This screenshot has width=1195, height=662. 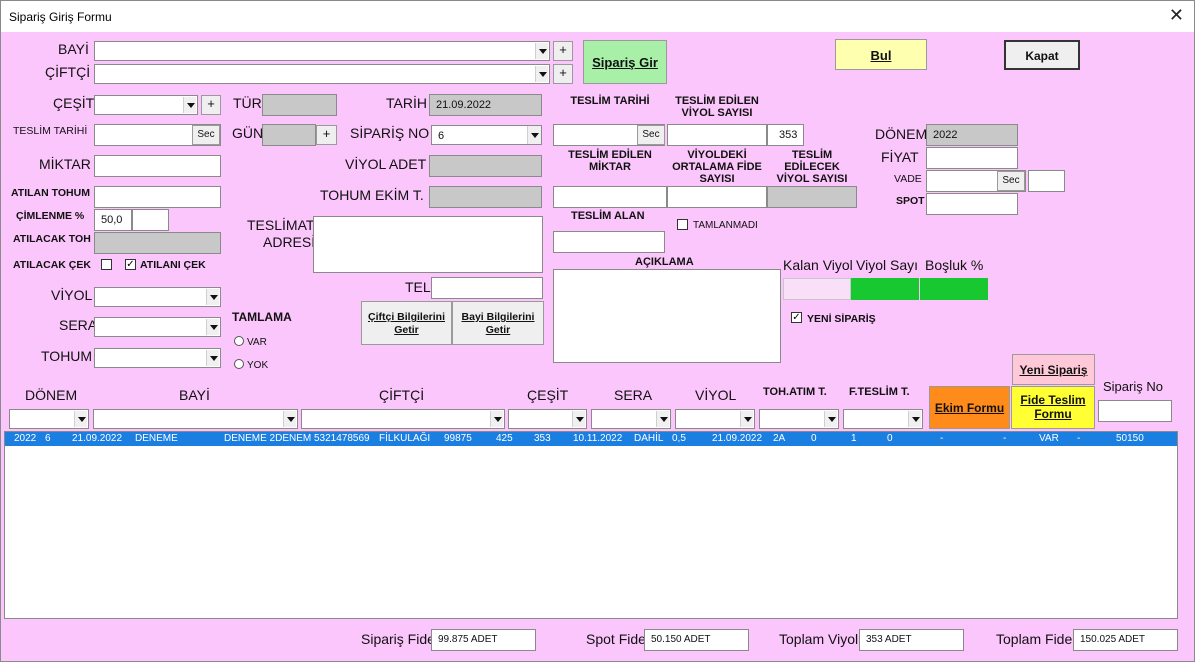 What do you see at coordinates (211, 105) in the screenshot?
I see `add-cesit-button: +` at bounding box center [211, 105].